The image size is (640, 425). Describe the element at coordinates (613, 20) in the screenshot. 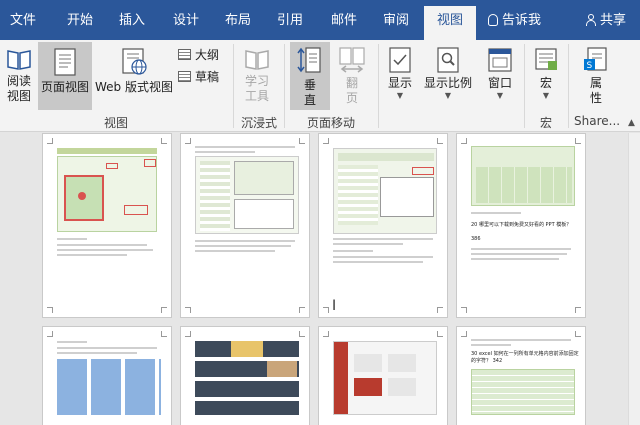

I see `share-label: 共享` at that location.